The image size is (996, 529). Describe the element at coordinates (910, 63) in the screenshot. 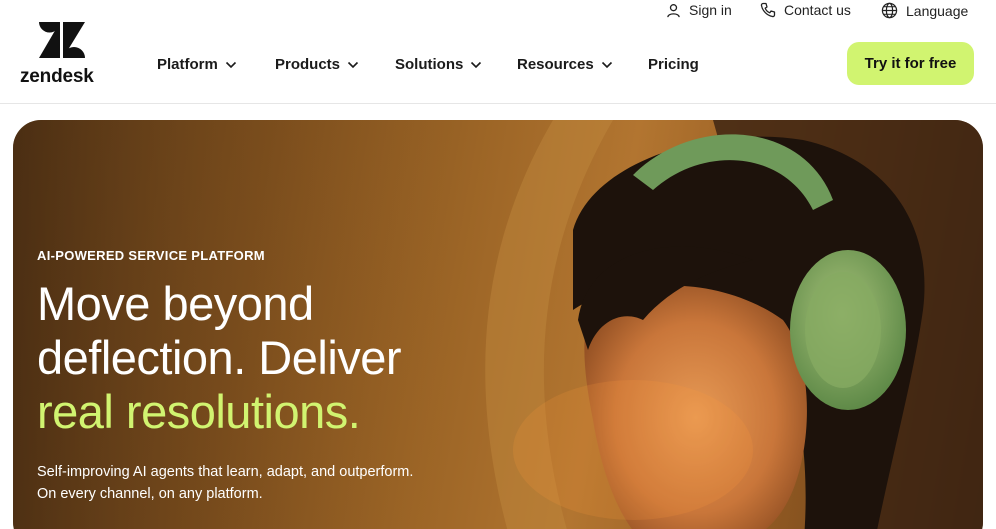

I see `try-it-for-free-button: Try it for free` at that location.